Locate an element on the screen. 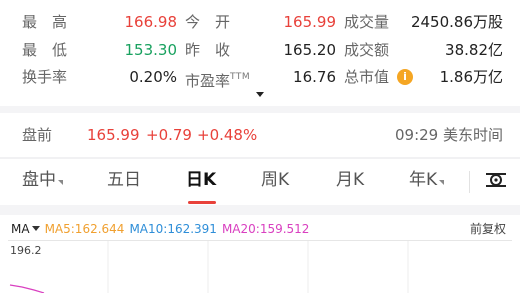 This screenshot has height=293, width=520. tab-divider is located at coordinates (469, 182).